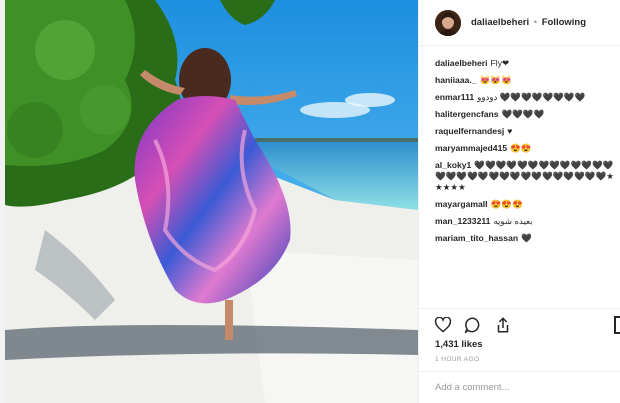 The height and width of the screenshot is (403, 620). What do you see at coordinates (476, 238) in the screenshot?
I see `comment-username: mariam_tito_hassan` at bounding box center [476, 238].